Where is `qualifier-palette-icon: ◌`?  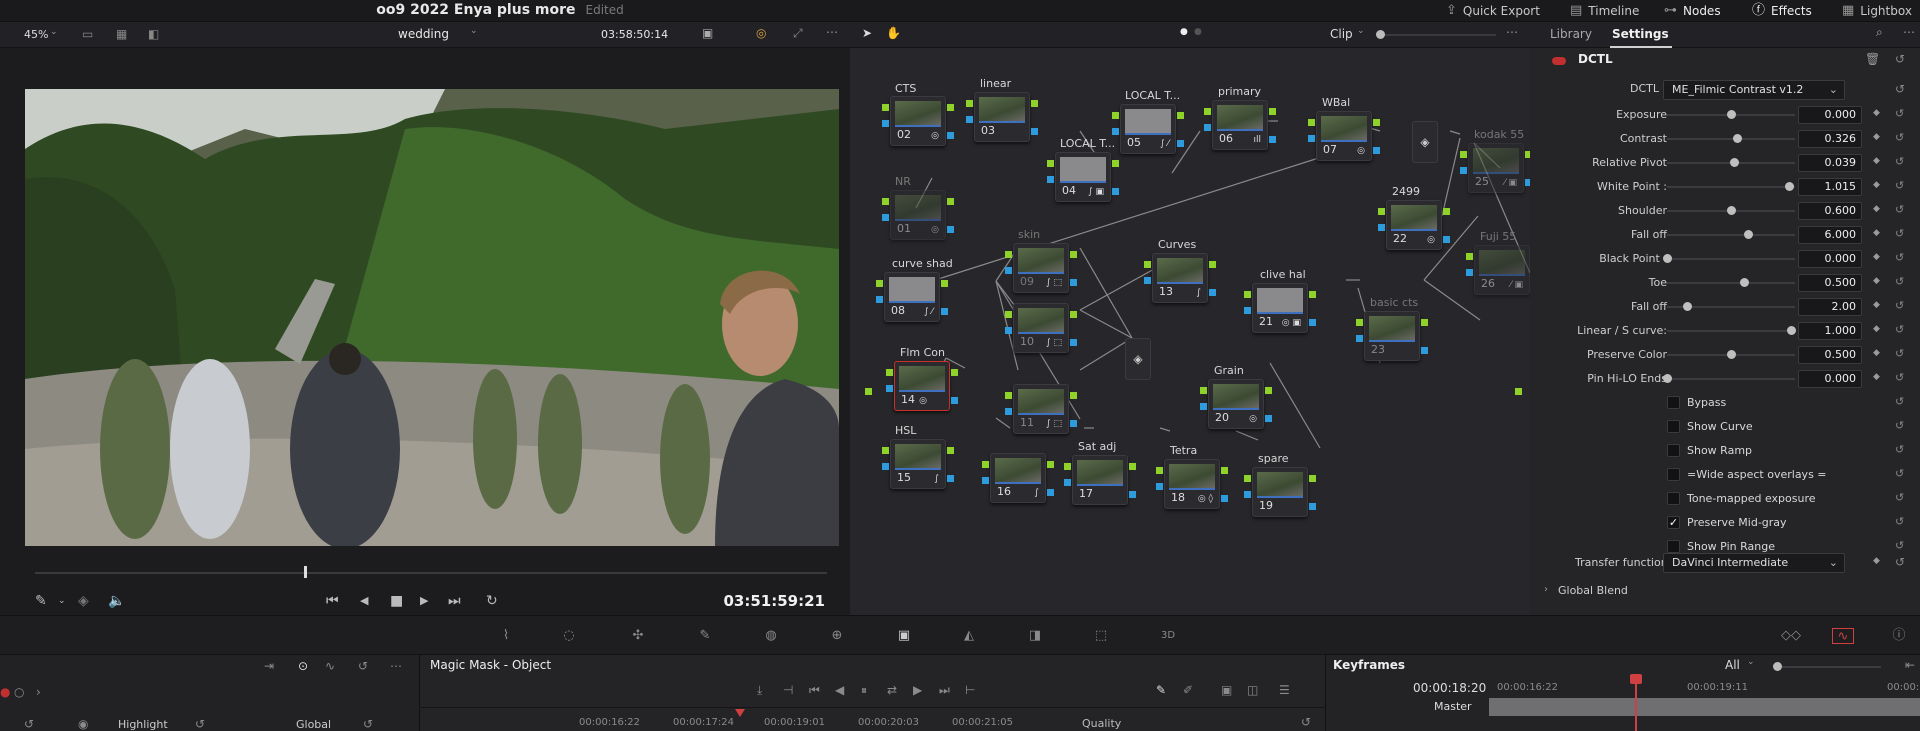
qualifier-palette-icon: ◌ is located at coordinates (569, 636).